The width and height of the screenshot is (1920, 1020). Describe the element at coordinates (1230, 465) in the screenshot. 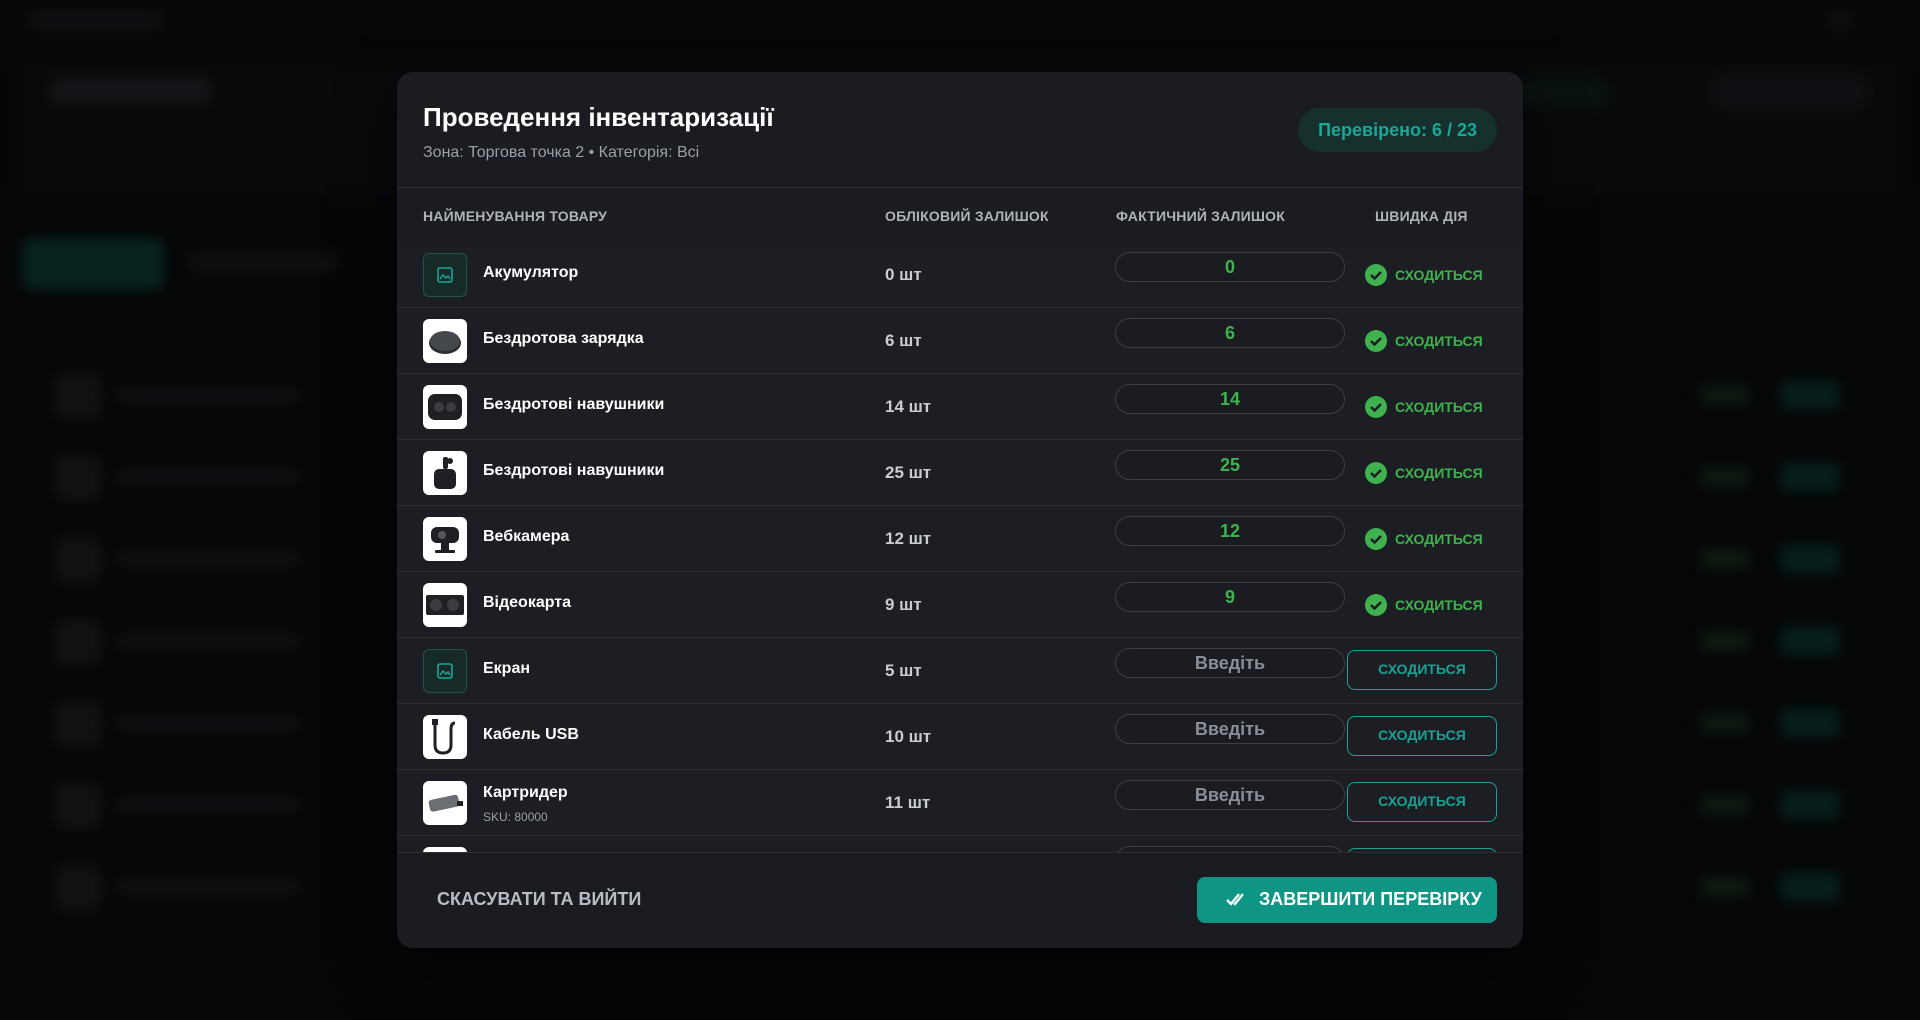

I see `actual-stock-input: 25` at that location.